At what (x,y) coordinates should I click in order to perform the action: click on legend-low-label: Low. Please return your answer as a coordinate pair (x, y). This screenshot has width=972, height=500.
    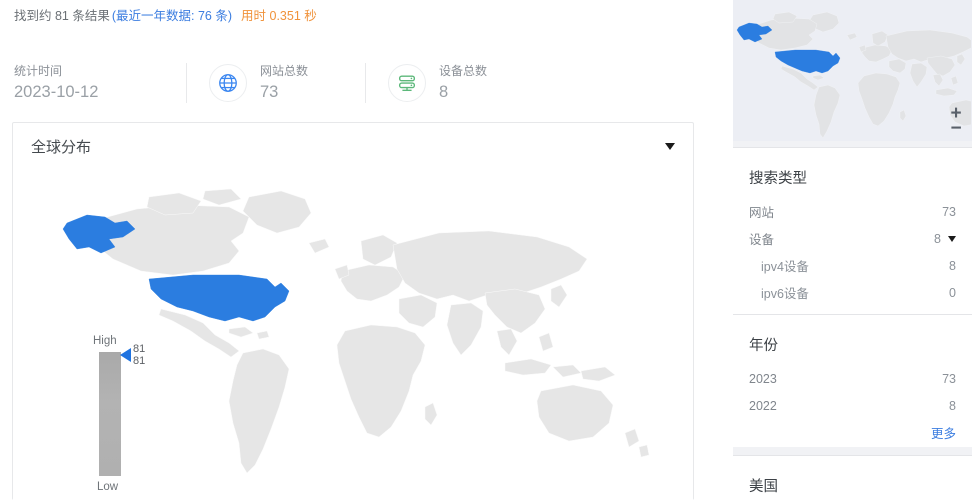
    Looking at the image, I should click on (108, 487).